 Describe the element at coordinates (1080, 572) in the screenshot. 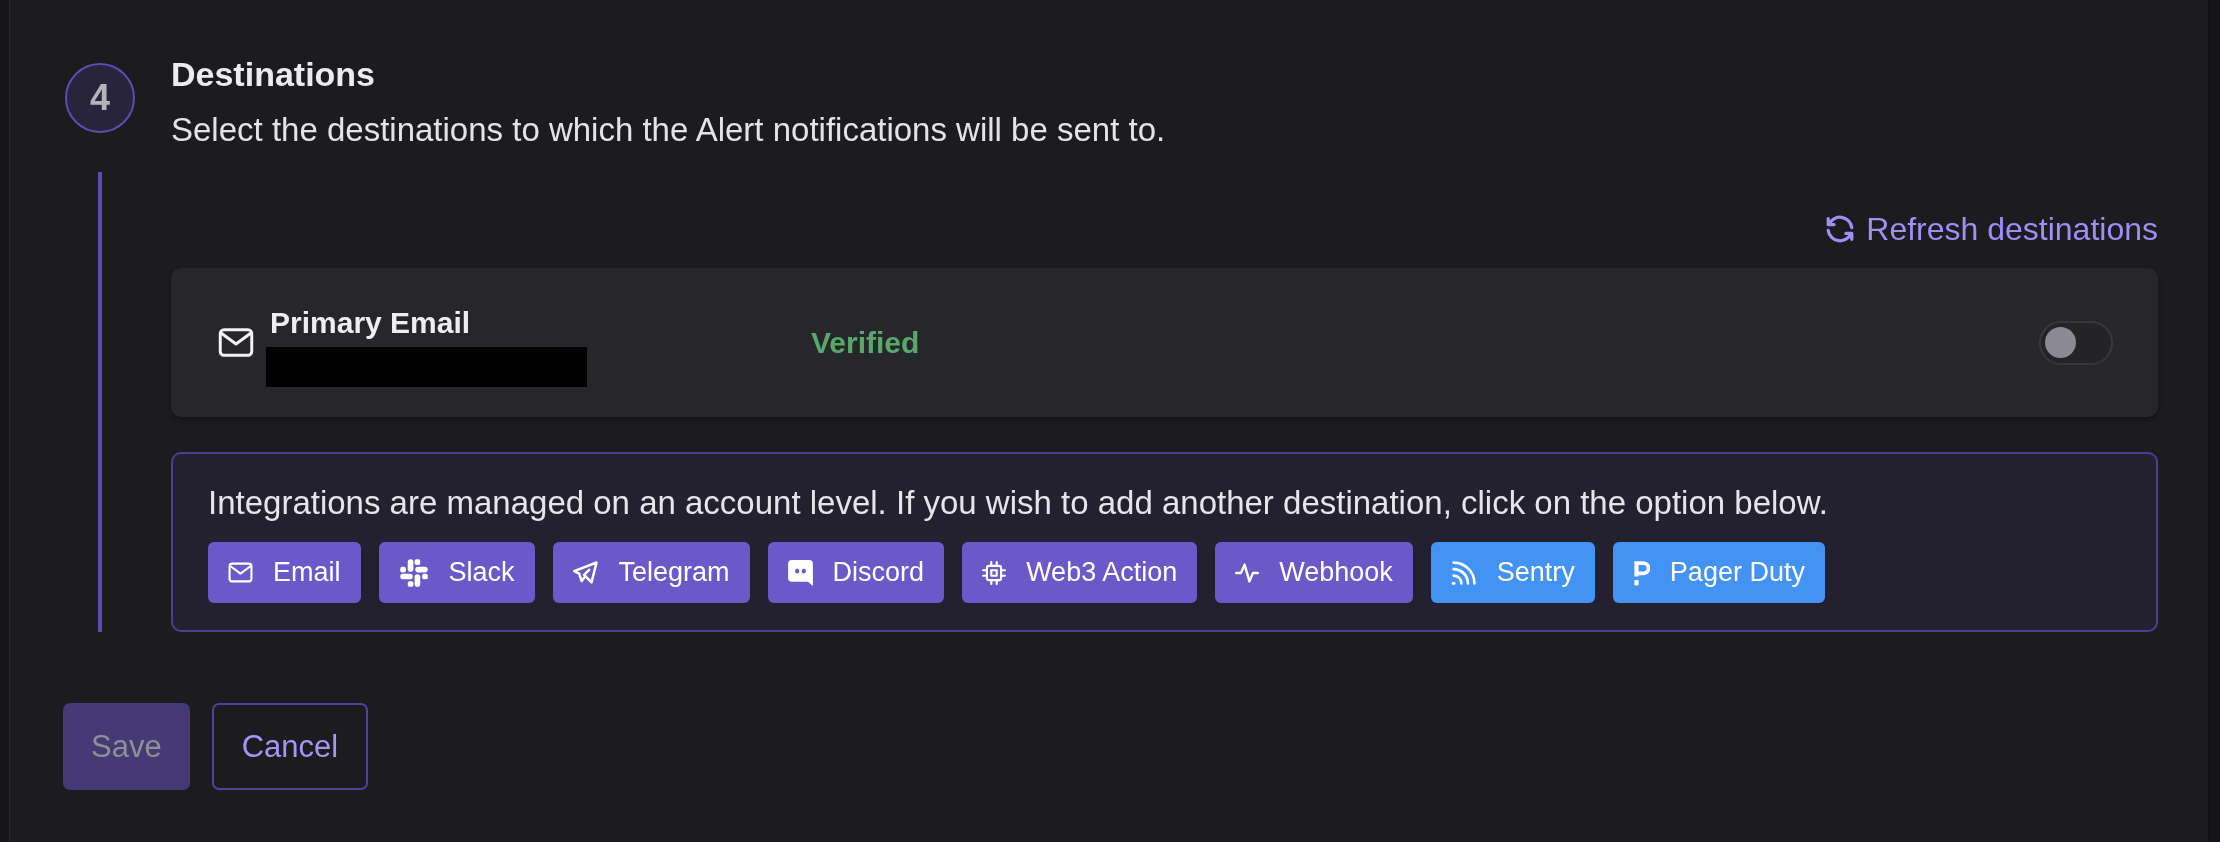

I see `integration-button: Web3 Action` at that location.